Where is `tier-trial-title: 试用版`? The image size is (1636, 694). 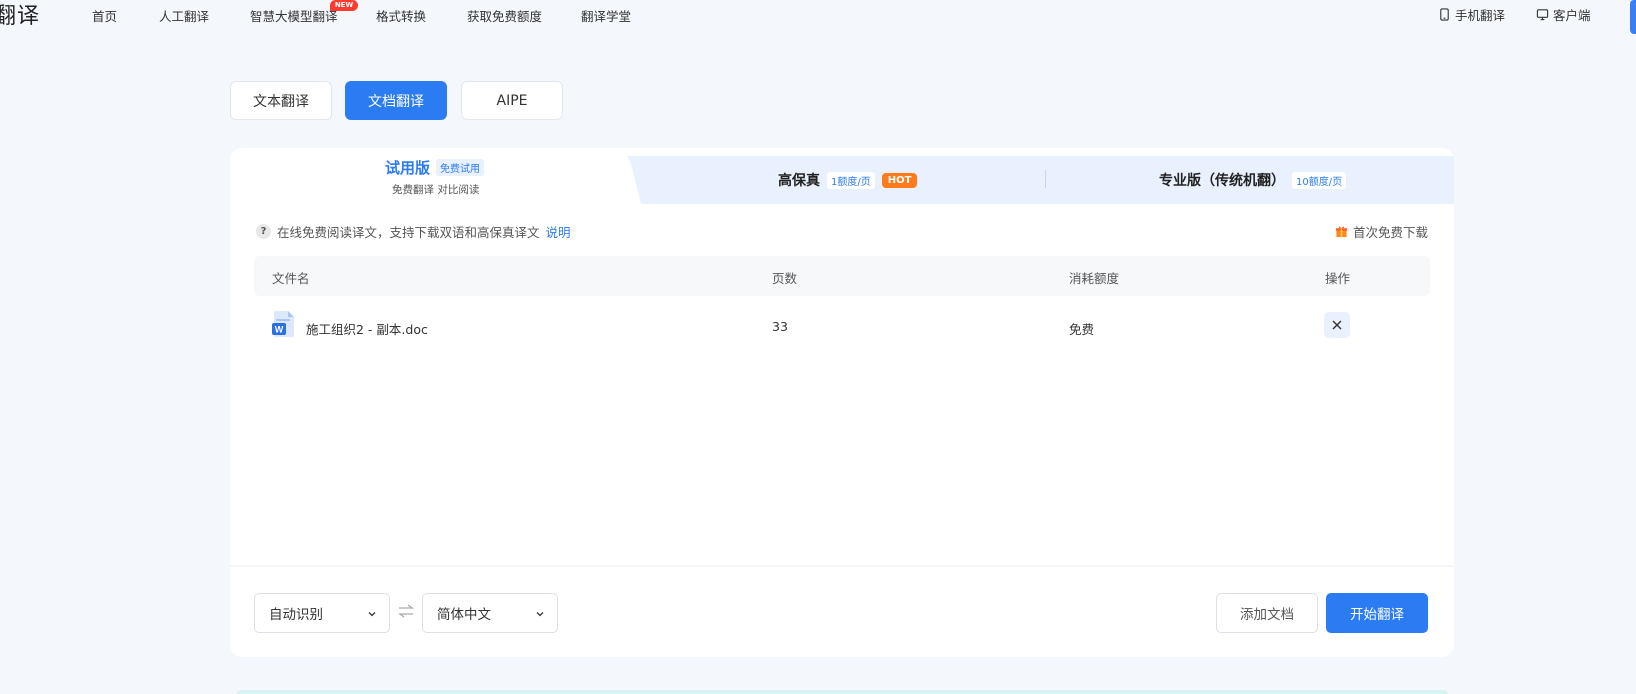 tier-trial-title: 试用版 is located at coordinates (408, 168).